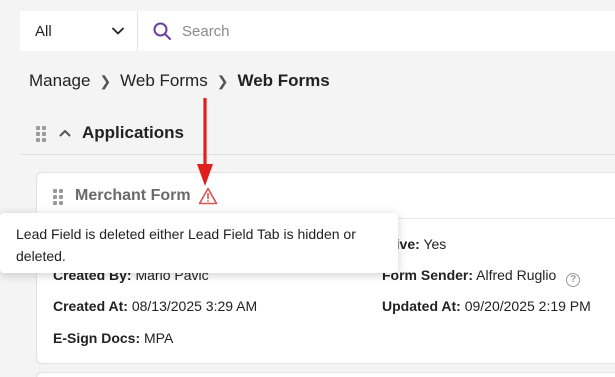  What do you see at coordinates (133, 196) in the screenshot?
I see `form-card-title: Merchant Form` at bounding box center [133, 196].